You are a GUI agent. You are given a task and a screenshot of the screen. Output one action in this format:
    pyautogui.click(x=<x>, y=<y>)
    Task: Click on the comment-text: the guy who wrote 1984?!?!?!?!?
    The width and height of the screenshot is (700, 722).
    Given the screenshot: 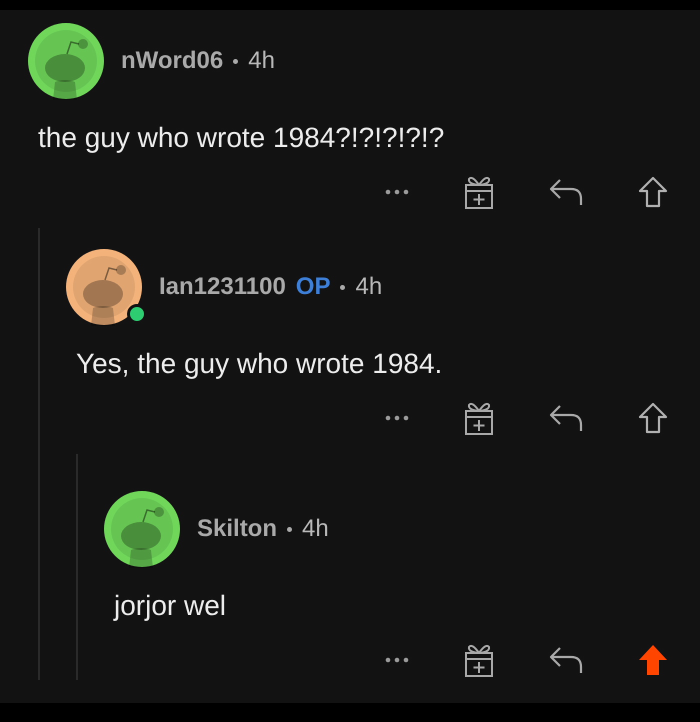 What is the action you would take?
    pyautogui.click(x=242, y=138)
    